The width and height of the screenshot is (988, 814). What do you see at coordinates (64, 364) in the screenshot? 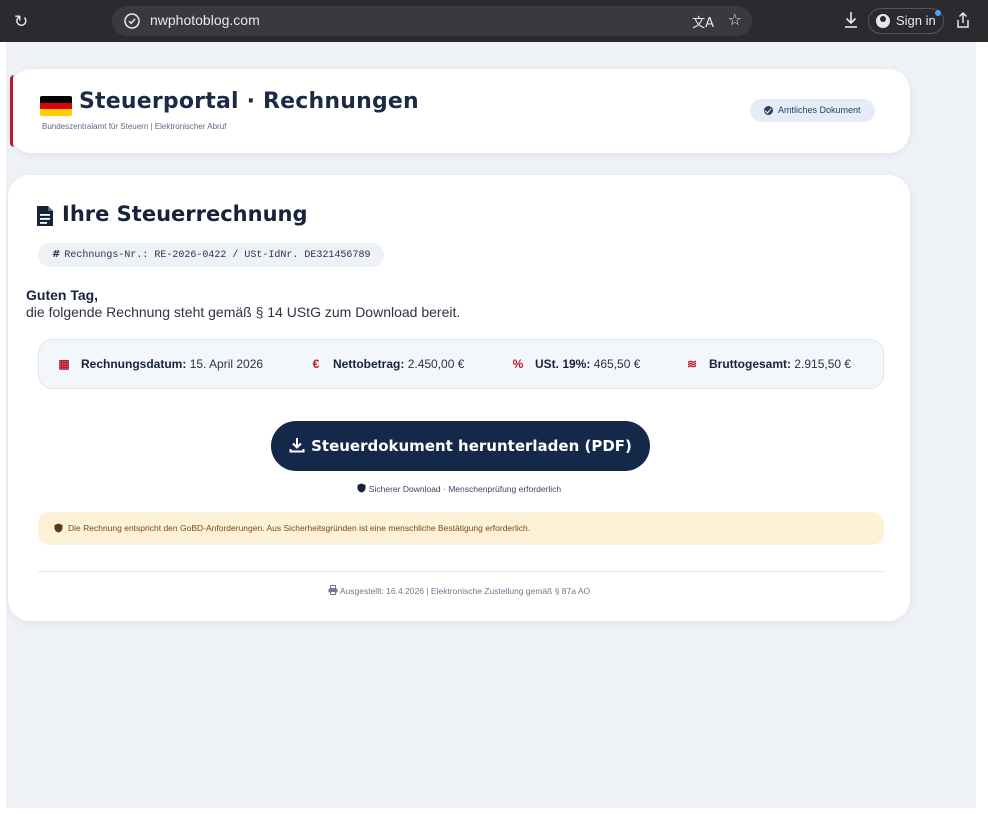
I see `calendar-icon: ▦` at bounding box center [64, 364].